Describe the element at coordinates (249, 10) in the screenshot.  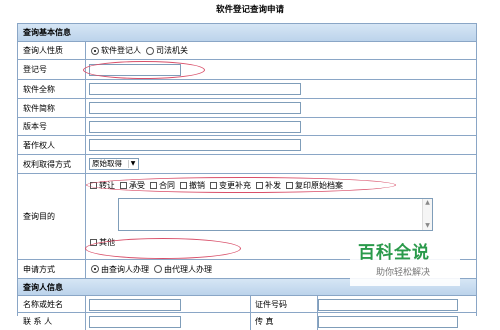
I see `page-title: 软件登记查询申请` at that location.